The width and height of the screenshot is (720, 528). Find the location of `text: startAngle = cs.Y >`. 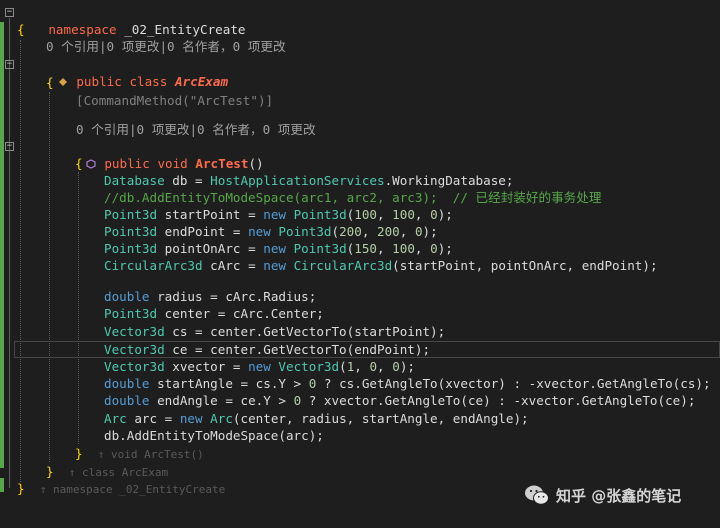

text: startAngle = cs.Y > is located at coordinates (229, 383).